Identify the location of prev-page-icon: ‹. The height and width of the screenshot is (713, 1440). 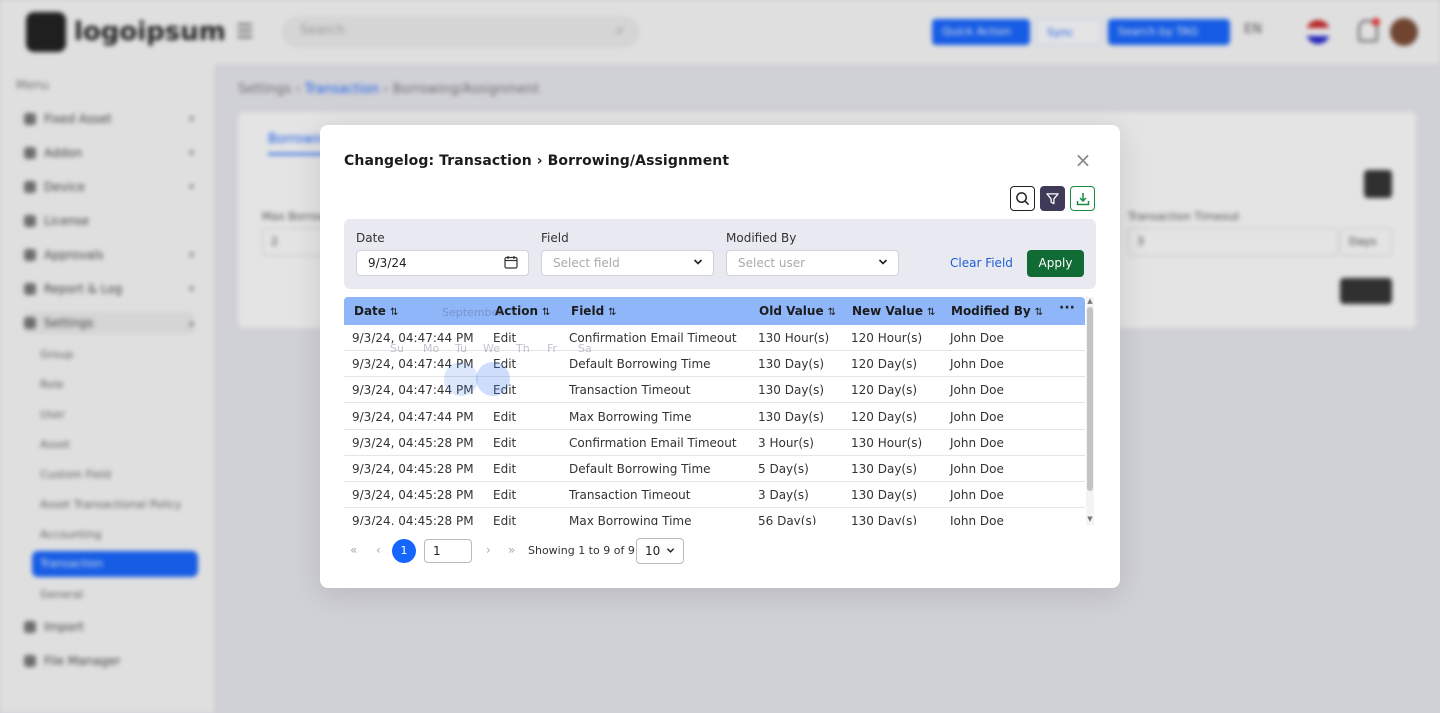
(378, 550).